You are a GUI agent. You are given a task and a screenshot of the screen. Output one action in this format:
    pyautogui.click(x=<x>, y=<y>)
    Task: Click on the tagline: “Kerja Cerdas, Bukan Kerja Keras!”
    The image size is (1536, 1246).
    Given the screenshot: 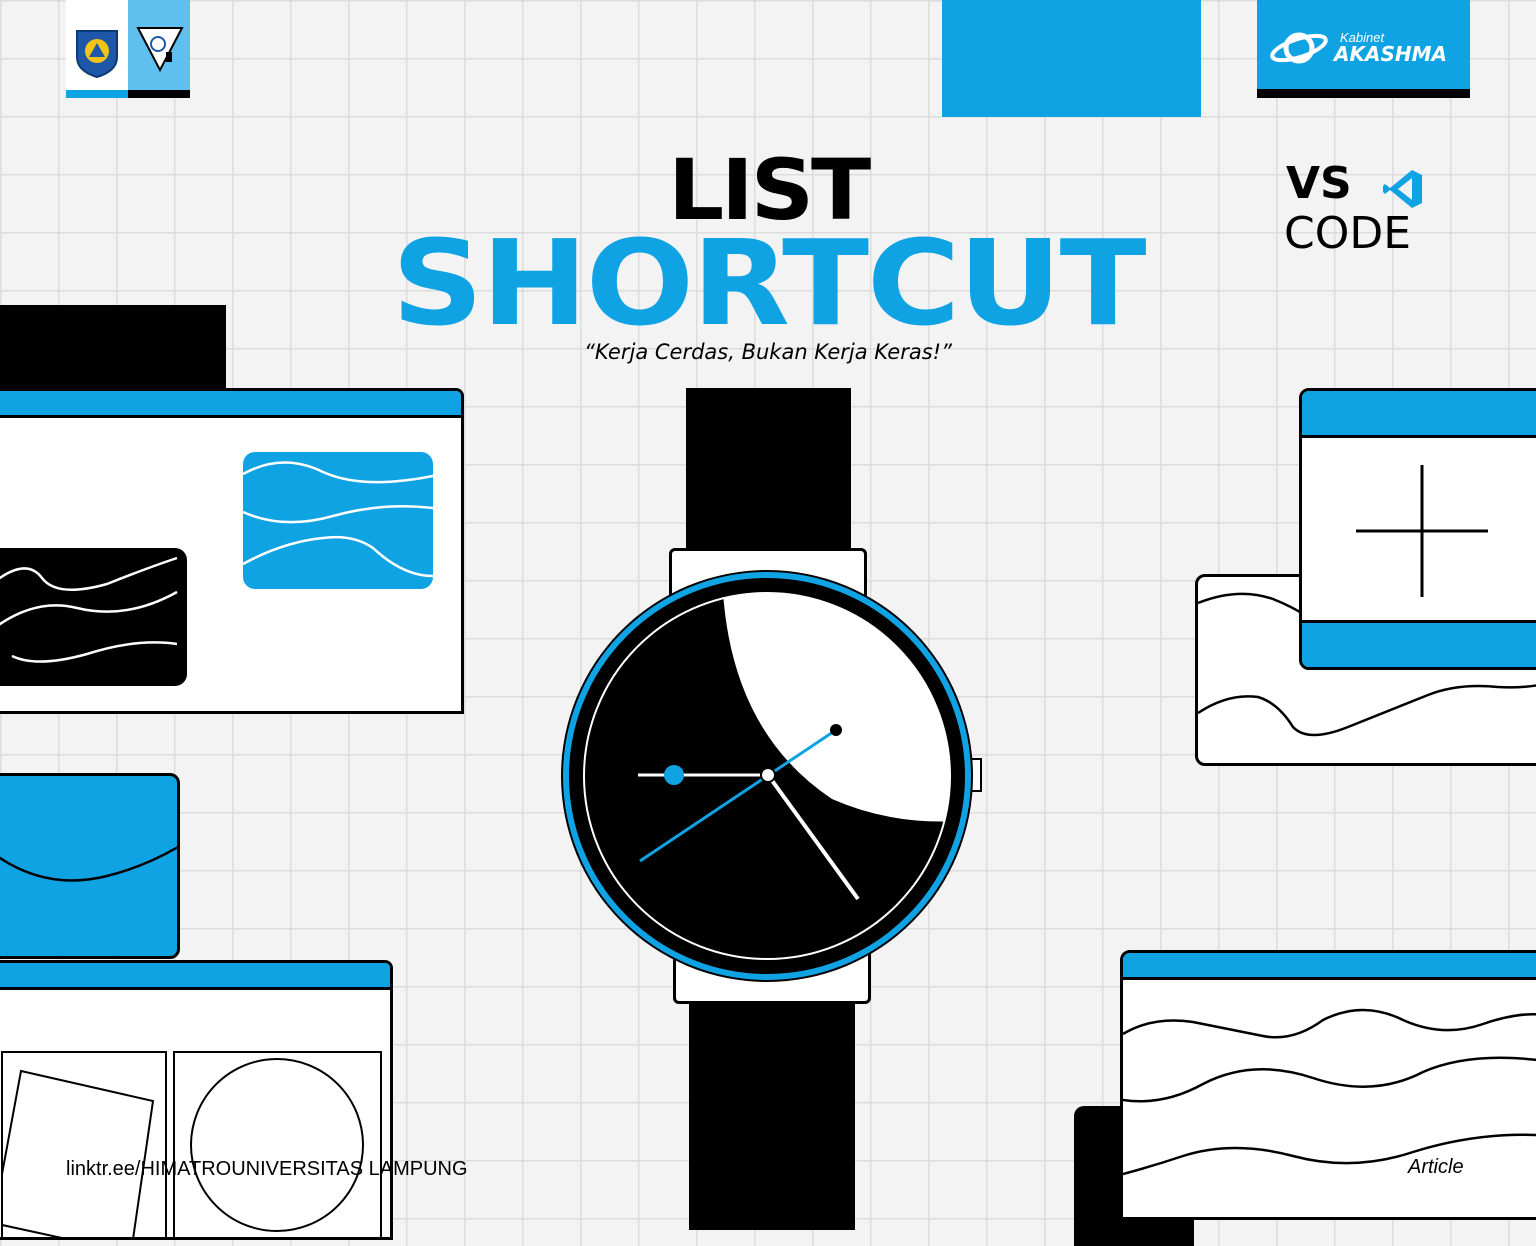 What is the action you would take?
    pyautogui.click(x=768, y=352)
    